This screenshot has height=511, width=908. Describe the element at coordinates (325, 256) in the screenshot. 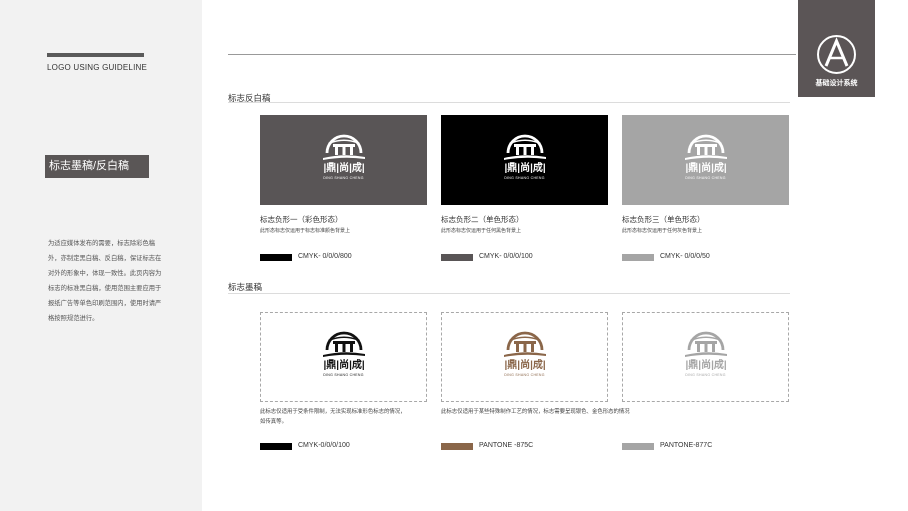

I see `color-code: CMYK- 0/0/0/800` at that location.